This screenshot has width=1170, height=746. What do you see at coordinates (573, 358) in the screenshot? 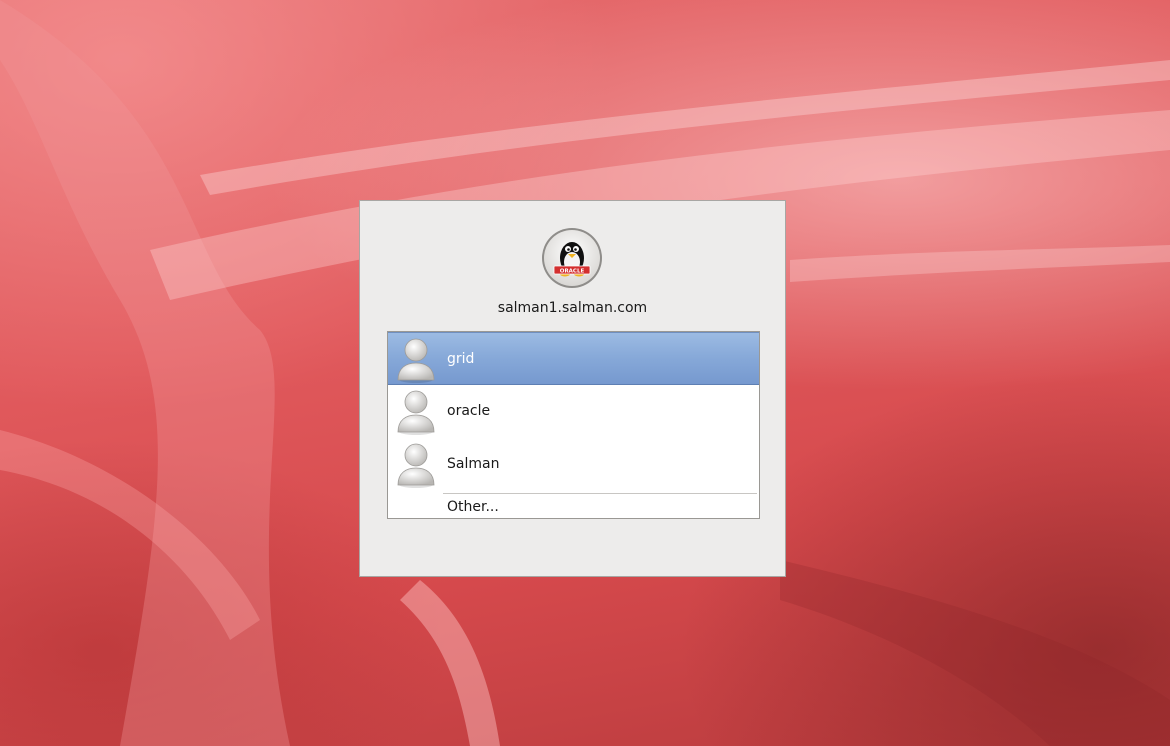
I see `user-row-grid: grid` at bounding box center [573, 358].